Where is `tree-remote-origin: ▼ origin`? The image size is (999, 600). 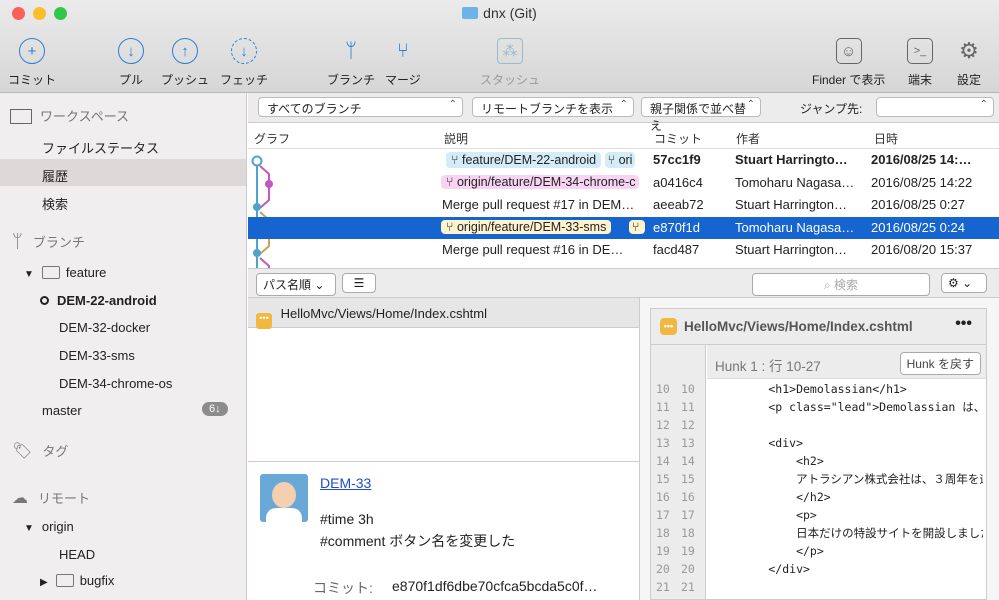 tree-remote-origin: ▼ origin is located at coordinates (49, 526).